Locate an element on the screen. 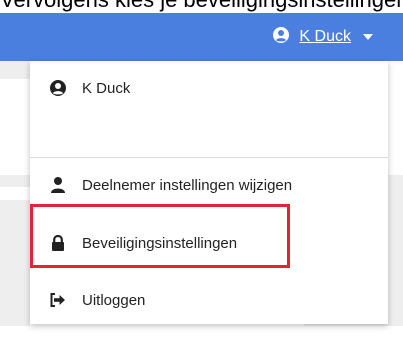  profile-name: K Duck is located at coordinates (106, 88).